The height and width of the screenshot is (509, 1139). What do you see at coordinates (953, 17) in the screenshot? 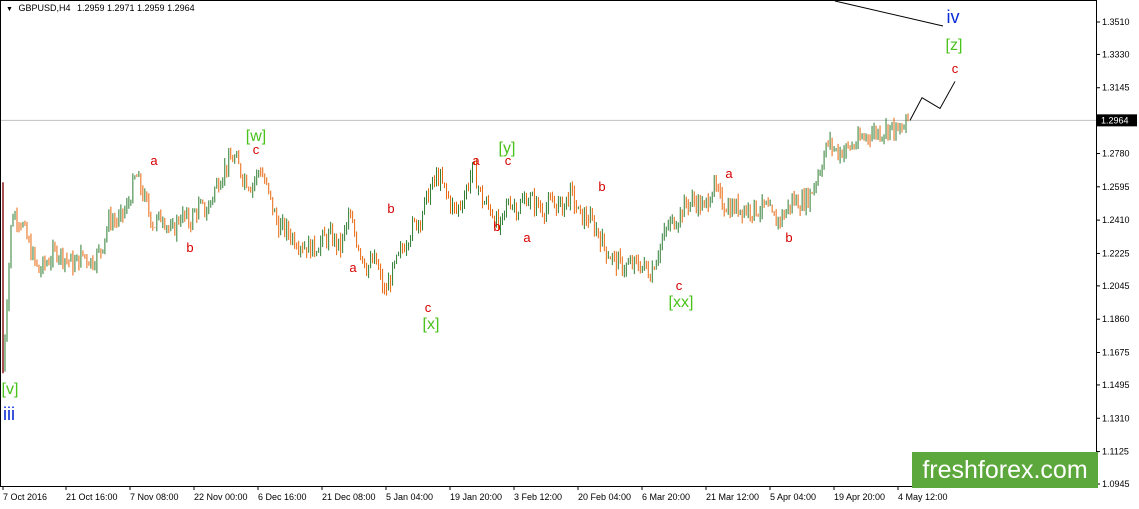
I see `wave-label: iv` at bounding box center [953, 17].